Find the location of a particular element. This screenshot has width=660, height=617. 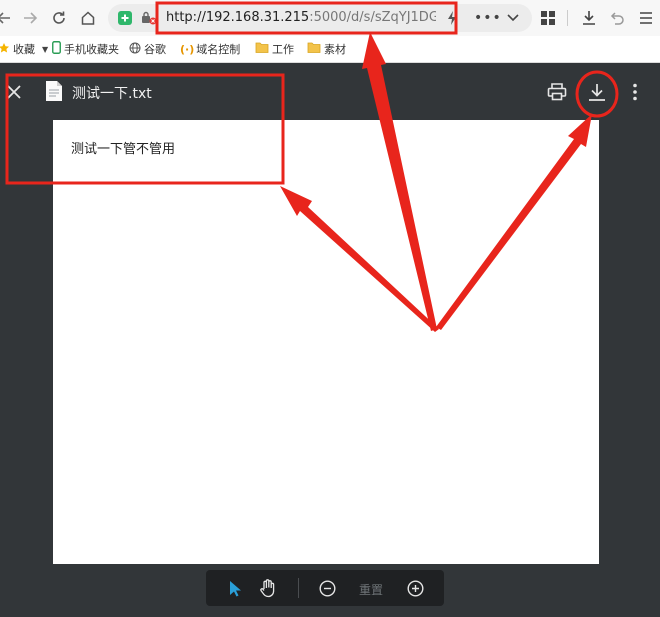

reload-icon is located at coordinates (59, 18).